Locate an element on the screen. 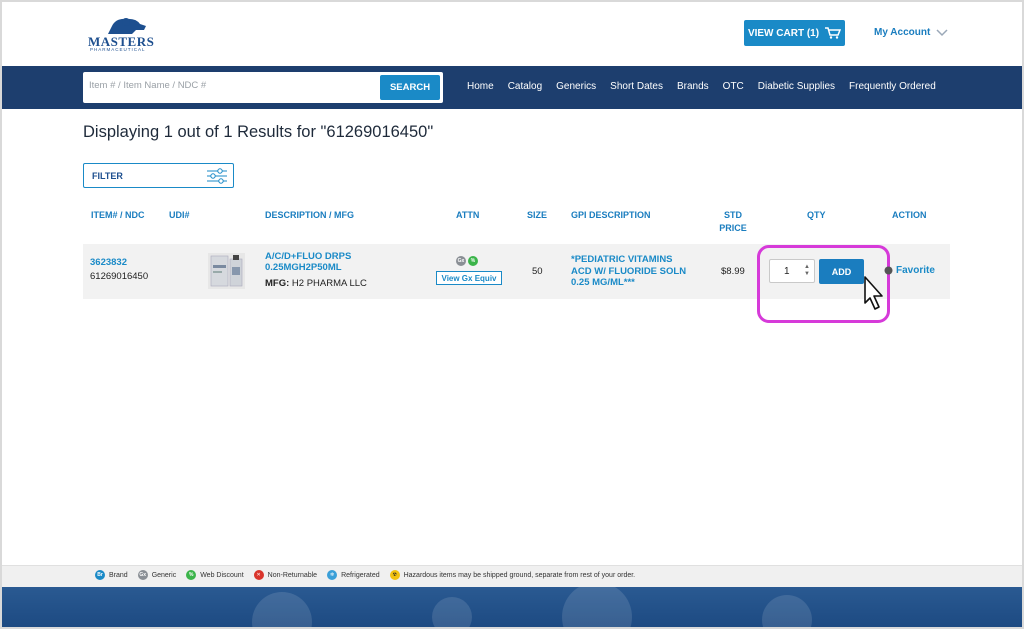 Image resolution: width=1024 pixels, height=629 pixels. legend-web-discount: % Web Discount is located at coordinates (215, 575).